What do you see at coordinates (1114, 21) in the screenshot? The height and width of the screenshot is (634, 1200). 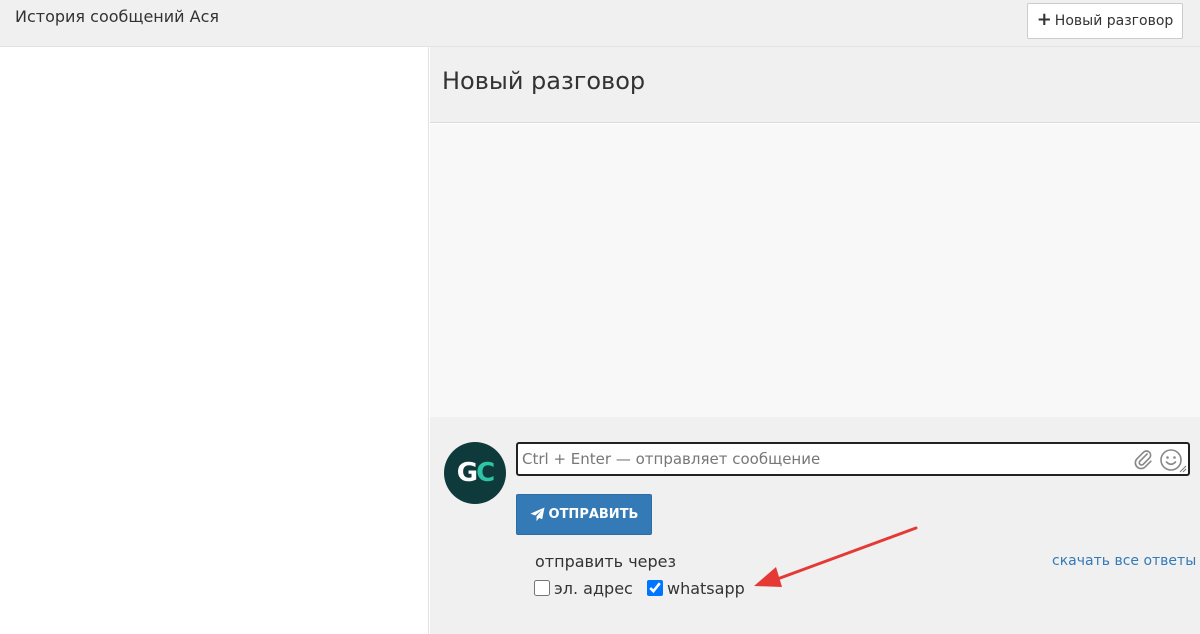 I see `new-conversation-label: Новый разговор` at bounding box center [1114, 21].